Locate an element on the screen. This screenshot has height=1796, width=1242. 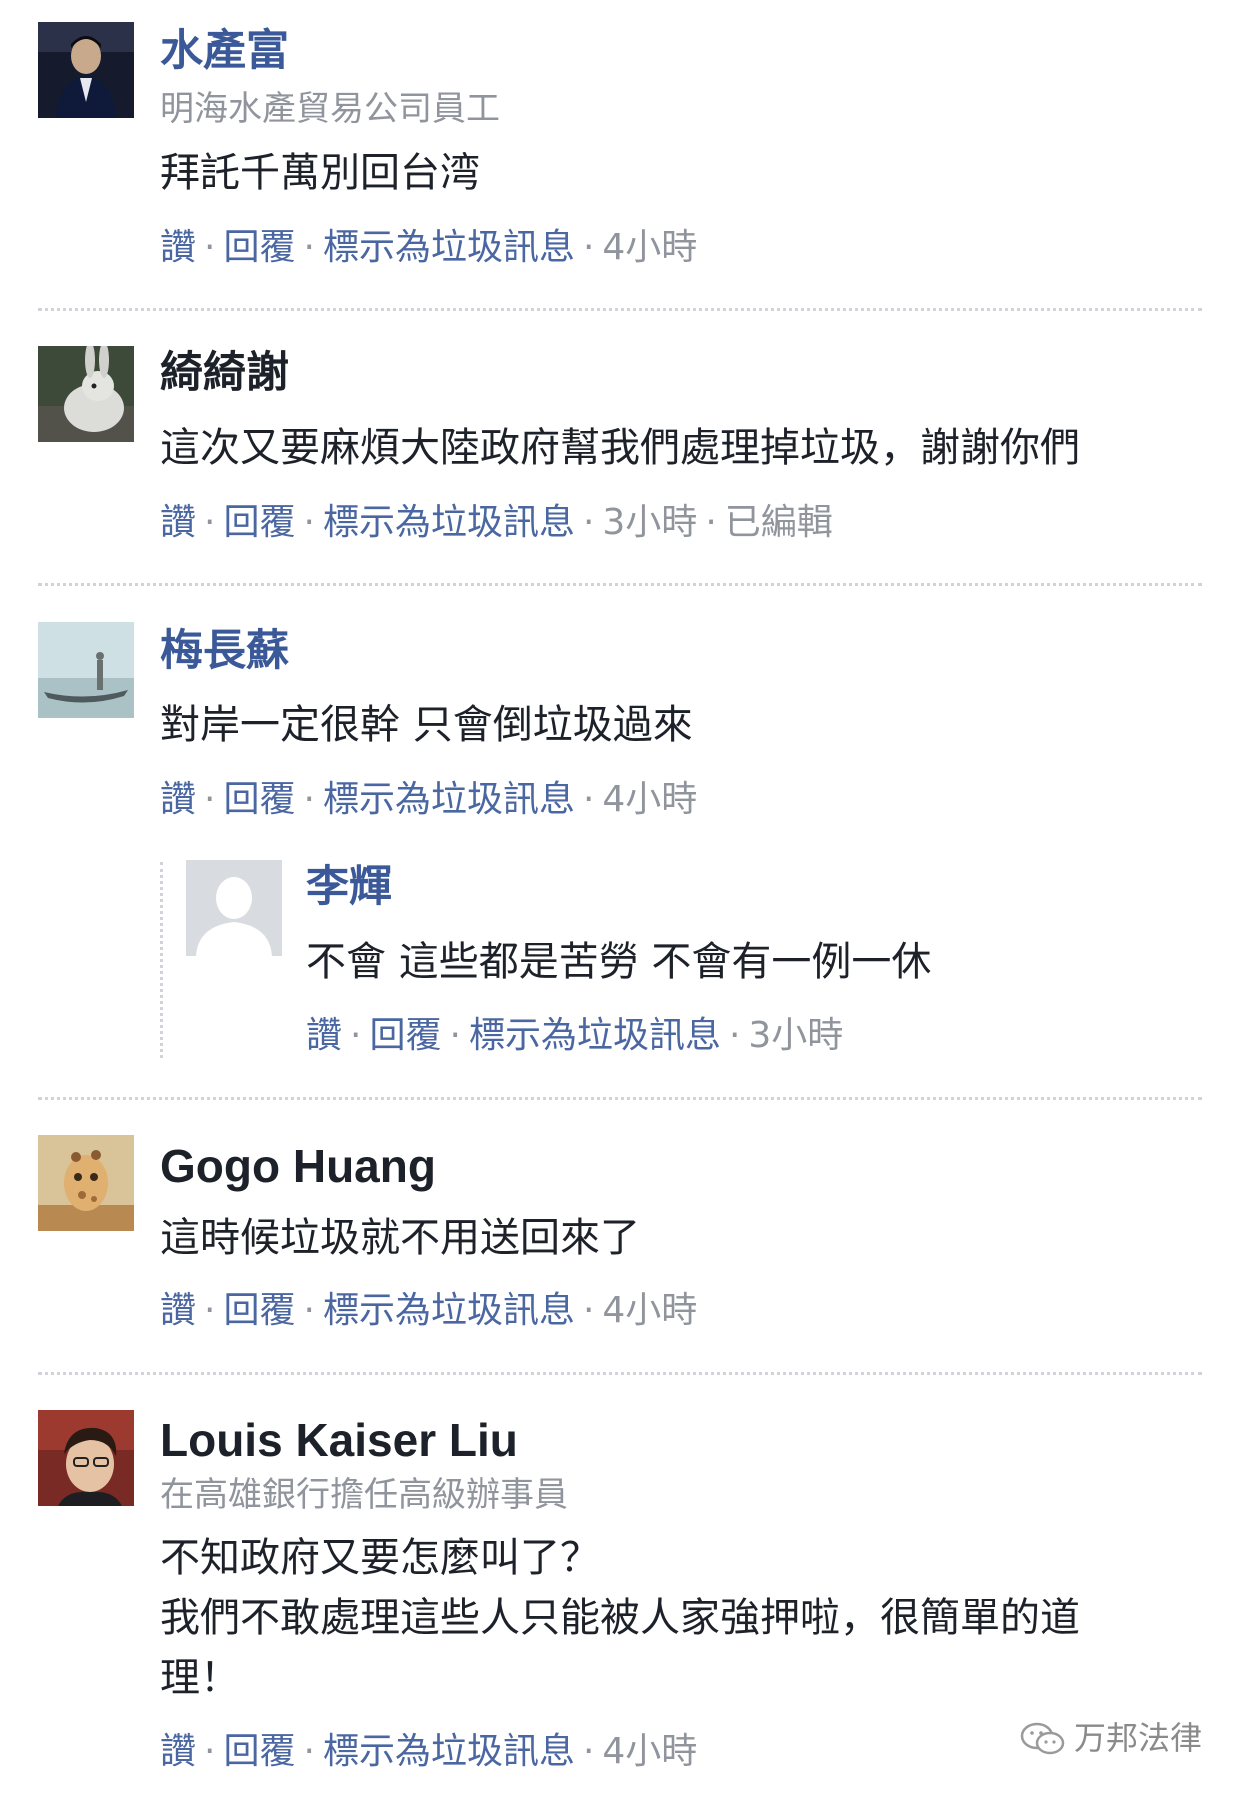
commenter-workplace: 明海水產貿易公司員工 is located at coordinates (330, 109).